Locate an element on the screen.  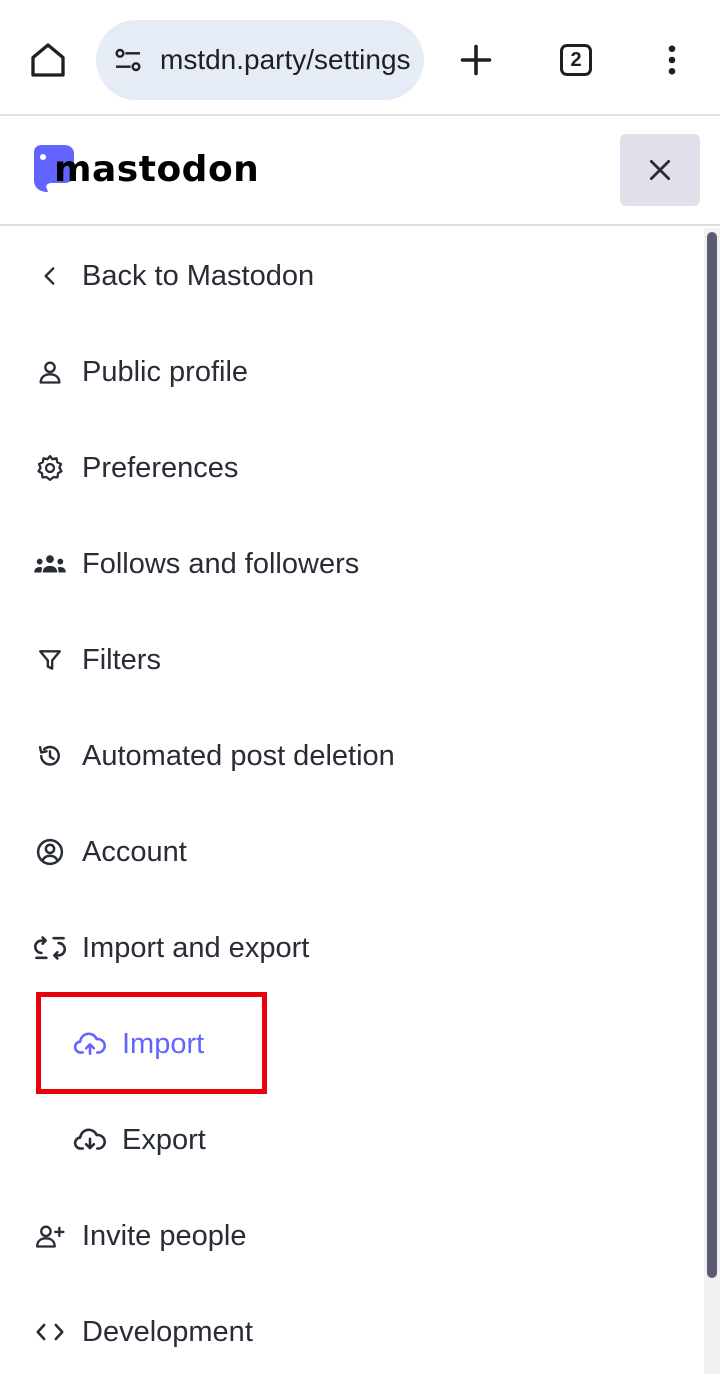
site-header: mastodon is located at coordinates (360, 171).